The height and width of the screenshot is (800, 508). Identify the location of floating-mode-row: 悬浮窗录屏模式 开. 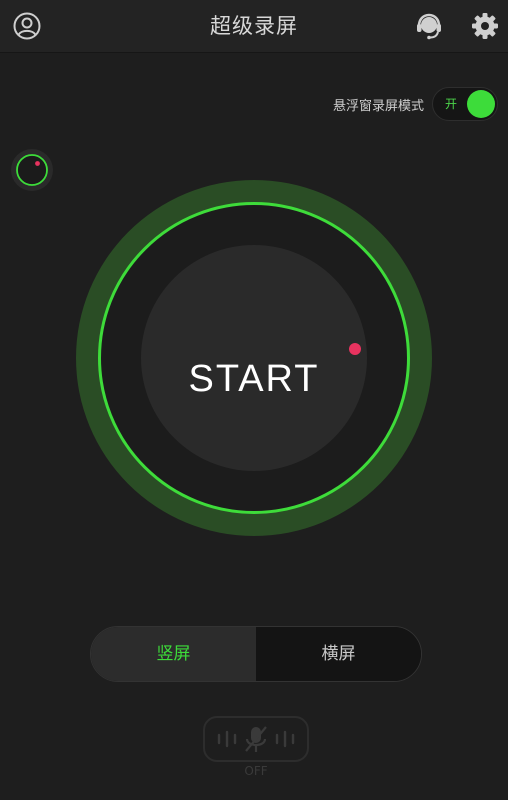
(415, 104).